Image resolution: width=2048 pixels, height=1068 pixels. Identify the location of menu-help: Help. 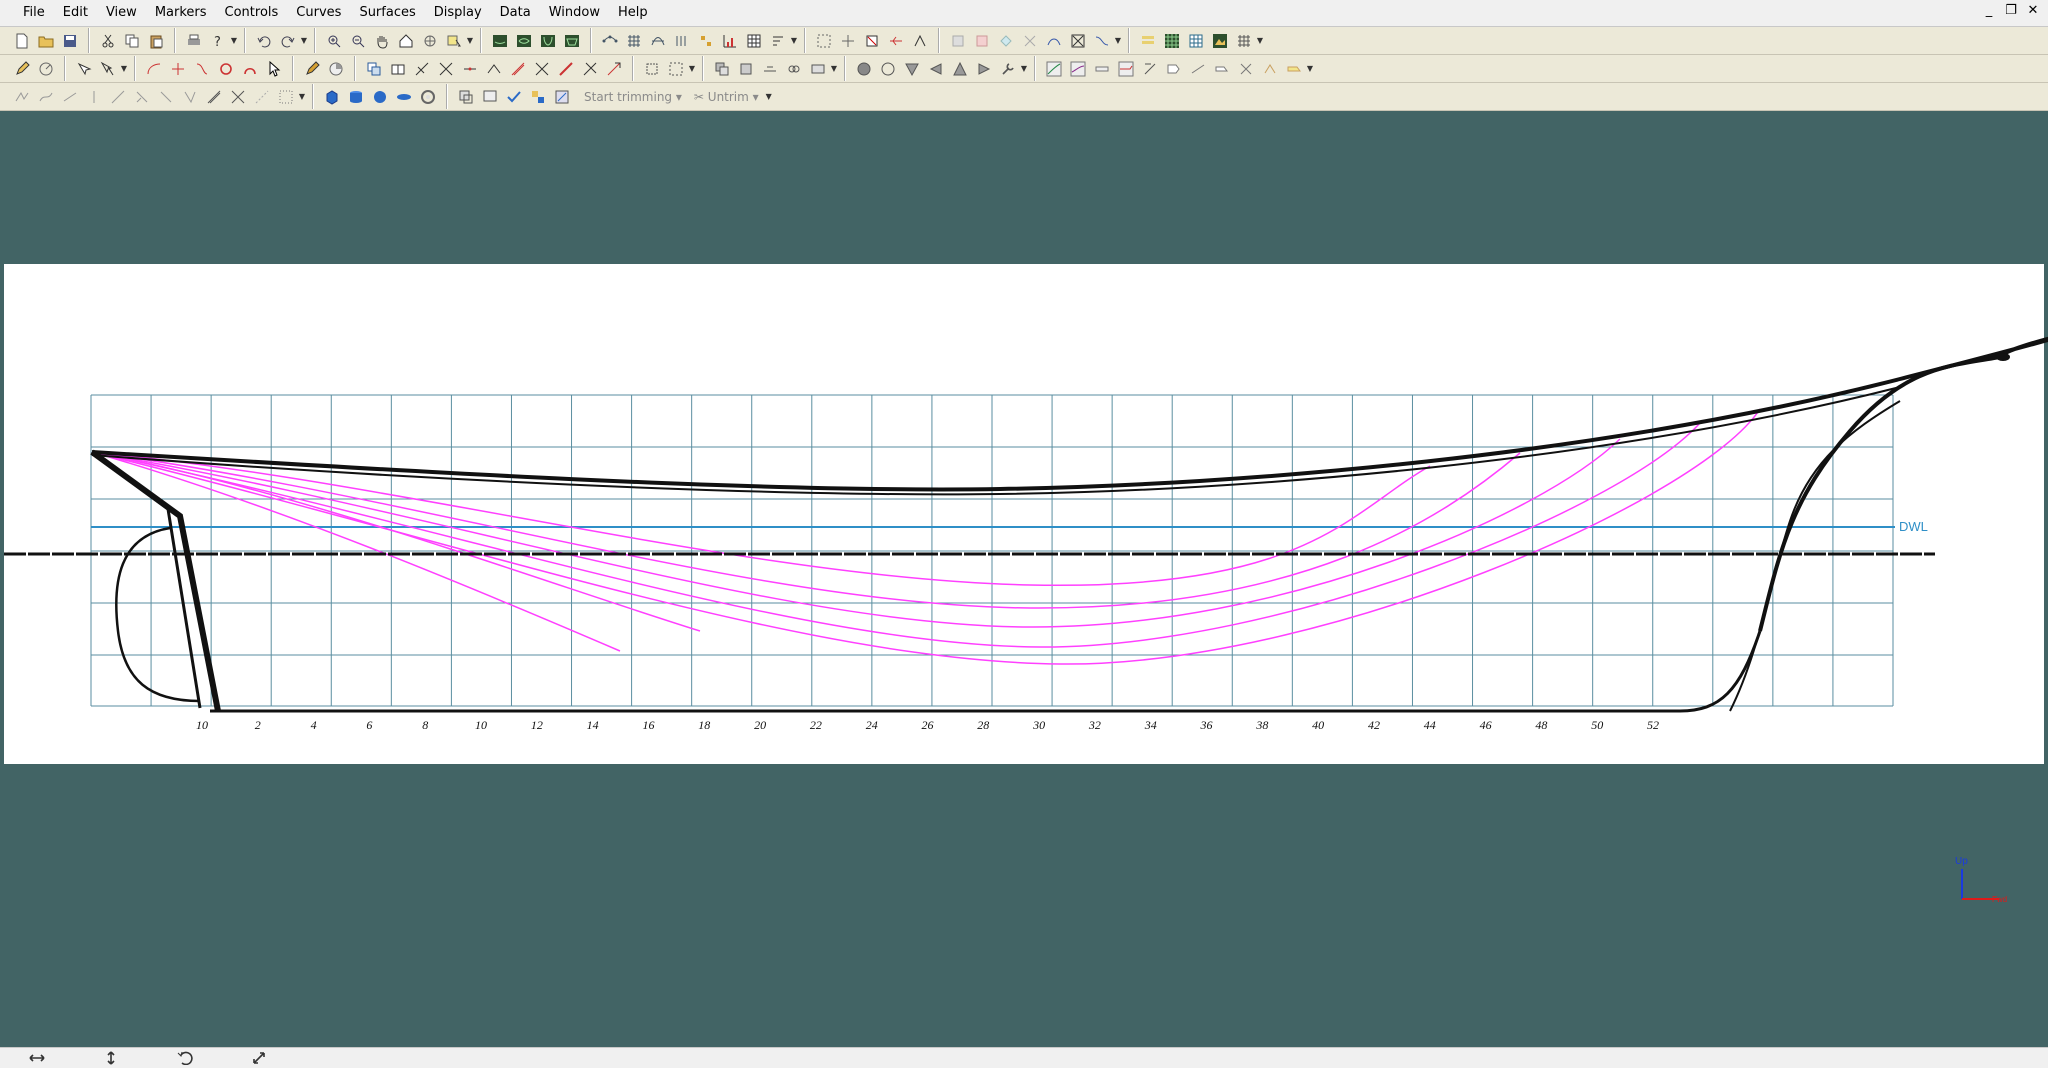
(633, 13).